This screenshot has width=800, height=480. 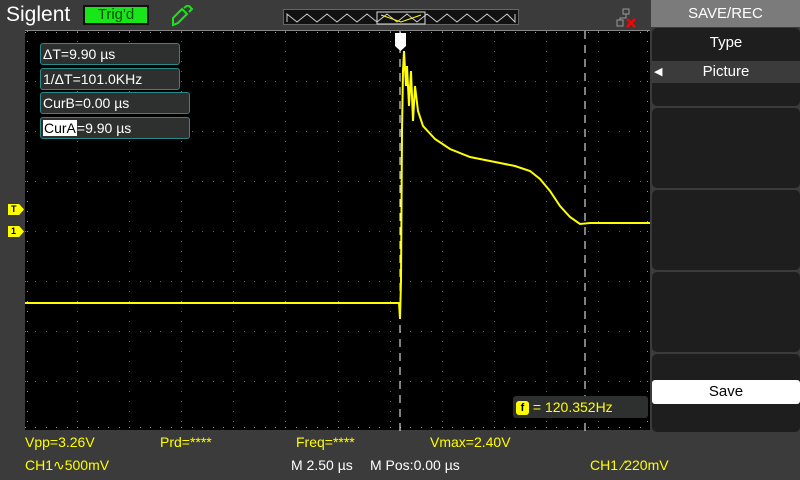 What do you see at coordinates (325, 442) in the screenshot?
I see `measure-frequency: Freq=****` at bounding box center [325, 442].